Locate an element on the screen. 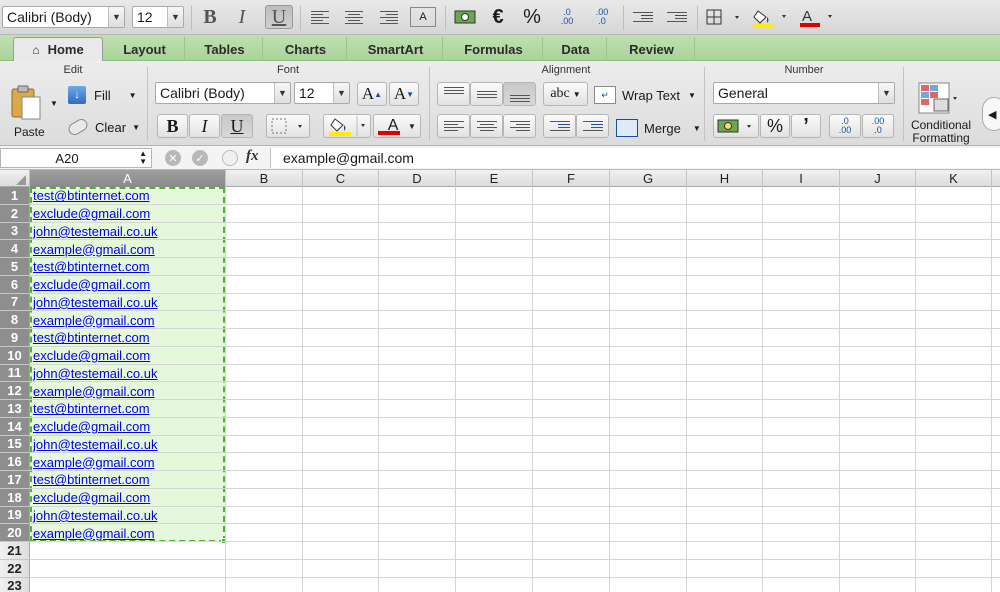  ribbon-increase-decimal-button: .0 .00 is located at coordinates (845, 126).